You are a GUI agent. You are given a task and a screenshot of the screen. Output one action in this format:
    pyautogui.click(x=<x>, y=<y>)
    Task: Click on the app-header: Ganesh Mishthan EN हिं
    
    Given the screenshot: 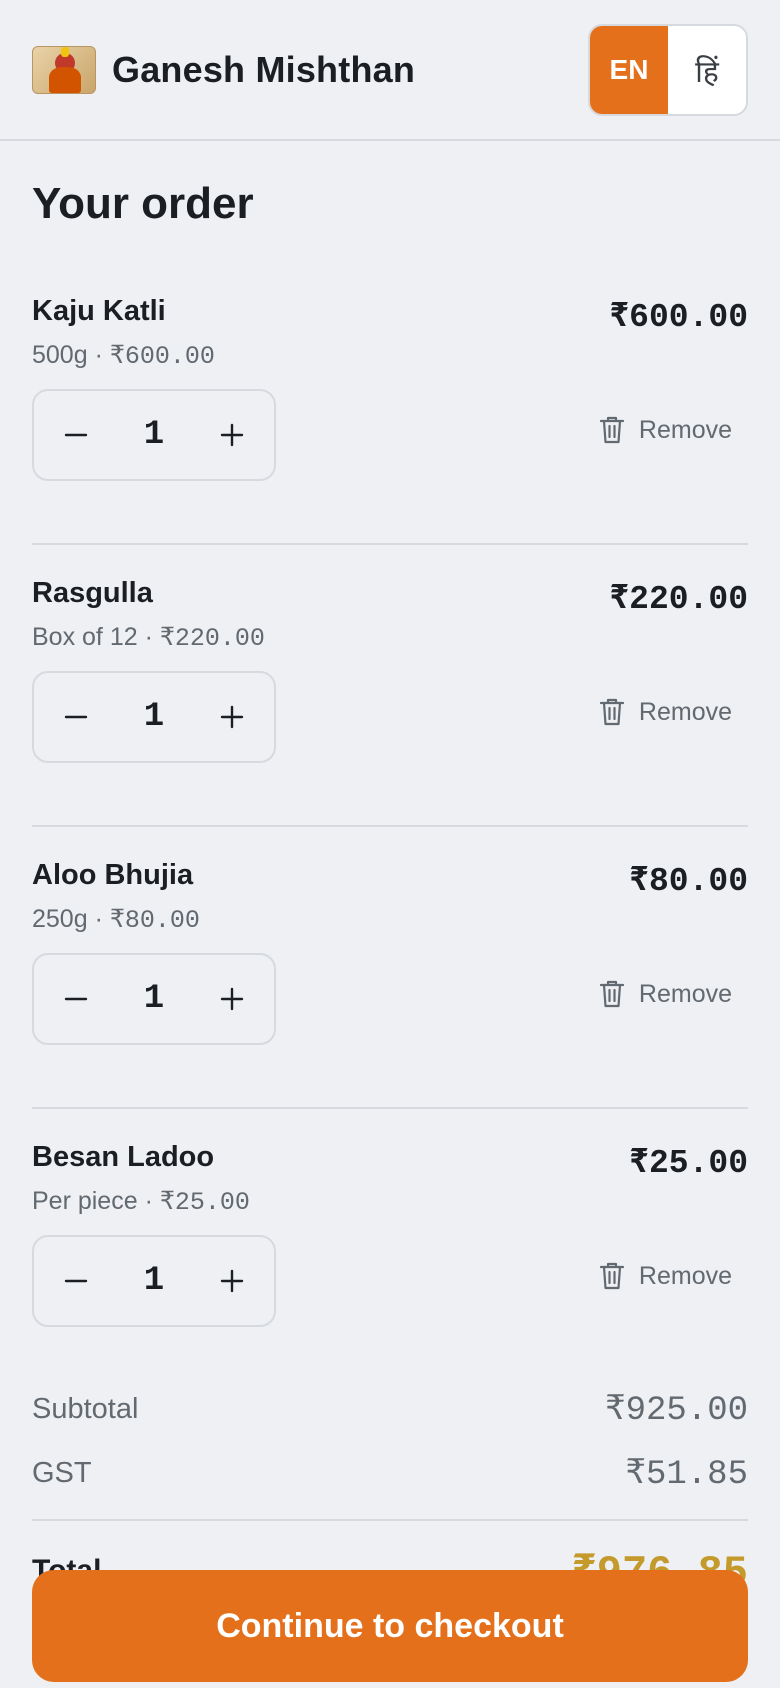 What is the action you would take?
    pyautogui.click(x=390, y=70)
    